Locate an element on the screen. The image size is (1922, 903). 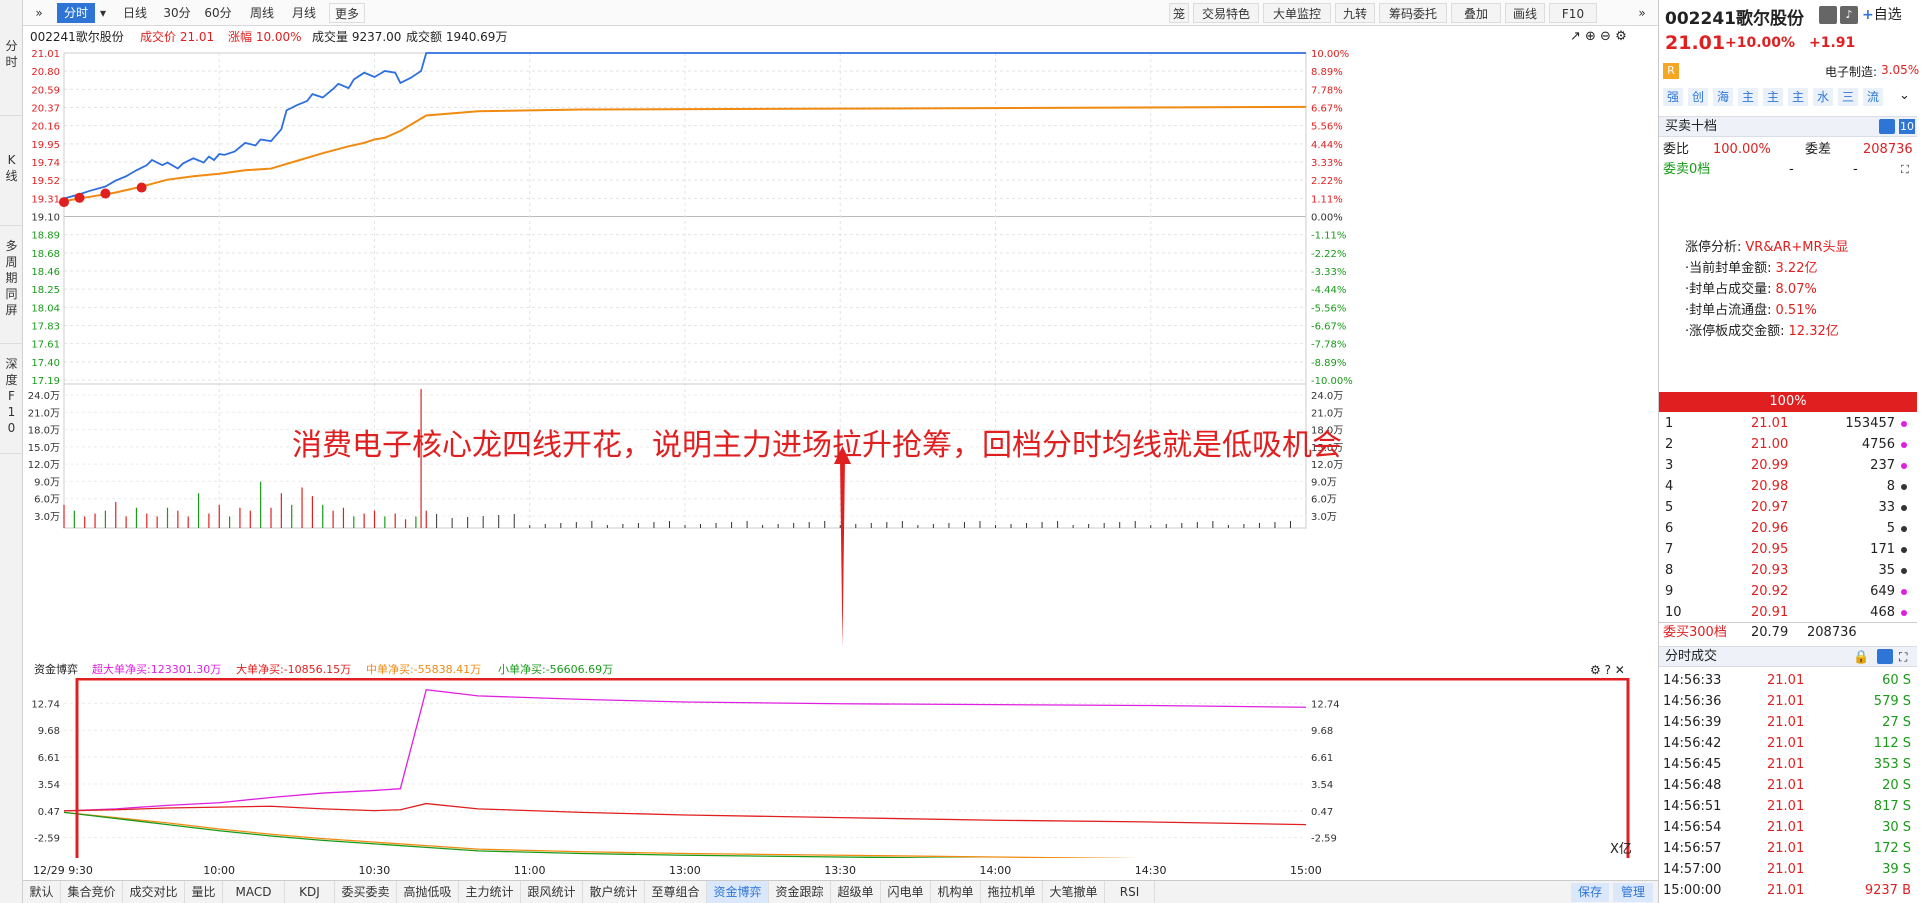
tab-daily: 日线 is located at coordinates (135, 13).